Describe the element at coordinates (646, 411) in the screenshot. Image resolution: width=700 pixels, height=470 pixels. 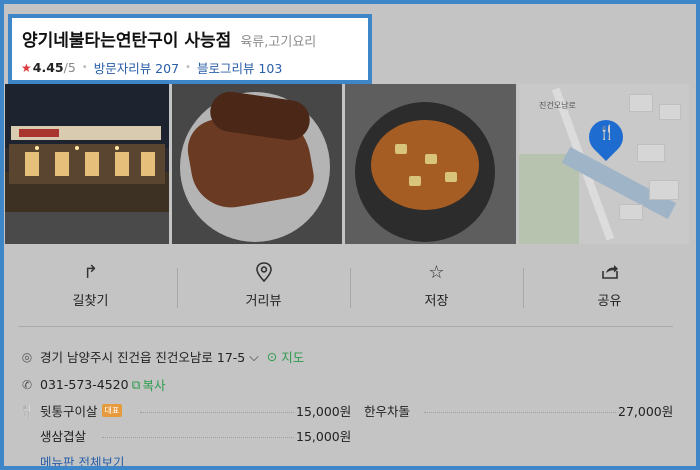
I see `menu-item-price: 27,000원` at that location.